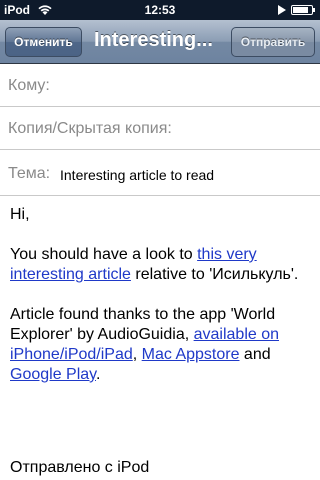 Image resolution: width=320 pixels, height=480 pixels. What do you see at coordinates (273, 42) in the screenshot?
I see `send-button: Отправить` at bounding box center [273, 42].